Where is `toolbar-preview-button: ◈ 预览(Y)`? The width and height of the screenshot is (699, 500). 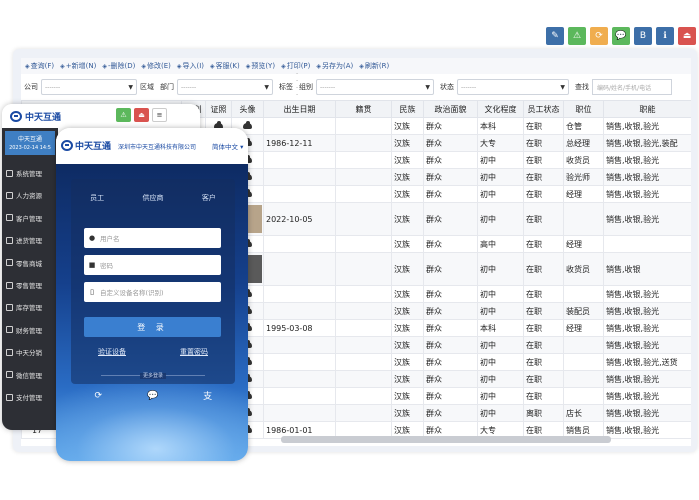
toolbar-preview-button: ◈ 预览(Y) is located at coordinates (260, 66).